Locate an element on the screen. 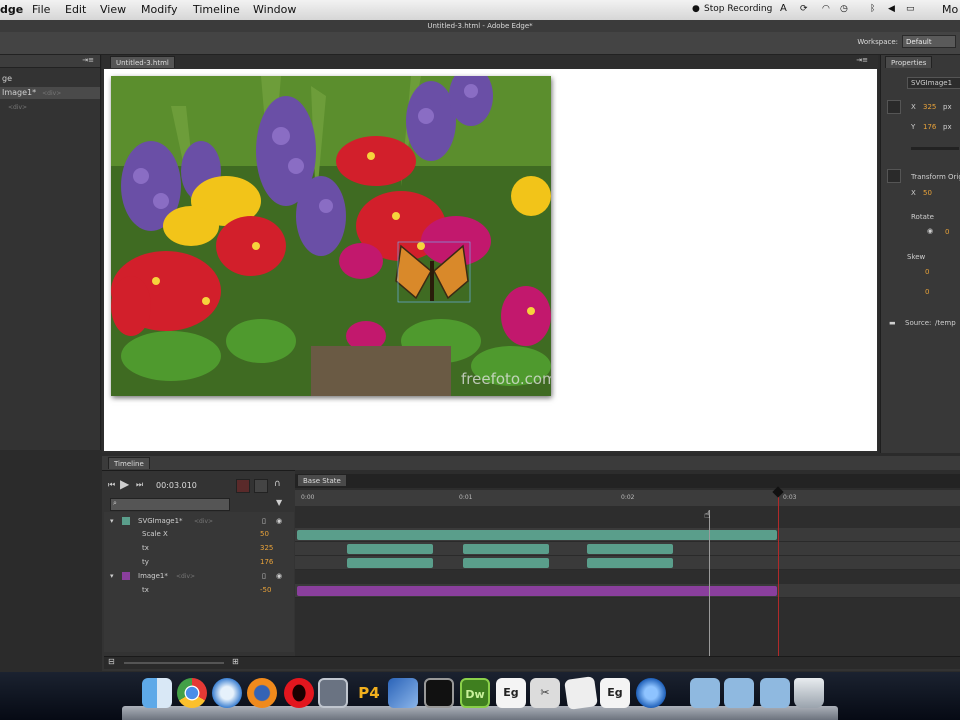 The width and height of the screenshot is (960, 720). property-row-ty: ty 176 is located at coordinates (199, 562).